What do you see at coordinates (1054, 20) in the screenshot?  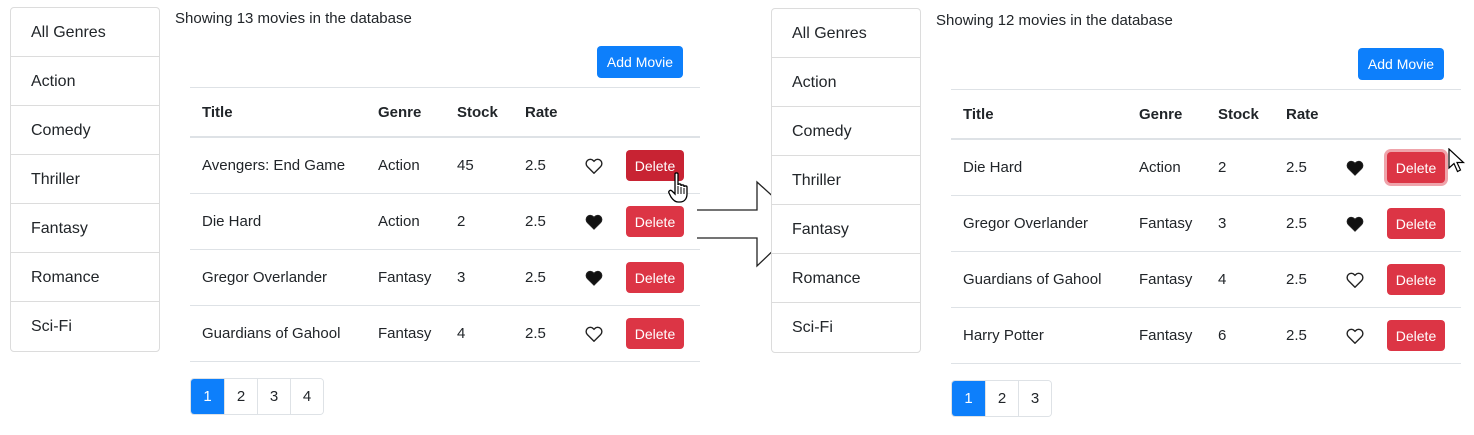 I see `movie-count-summary: Showing 12 movies in the database` at bounding box center [1054, 20].